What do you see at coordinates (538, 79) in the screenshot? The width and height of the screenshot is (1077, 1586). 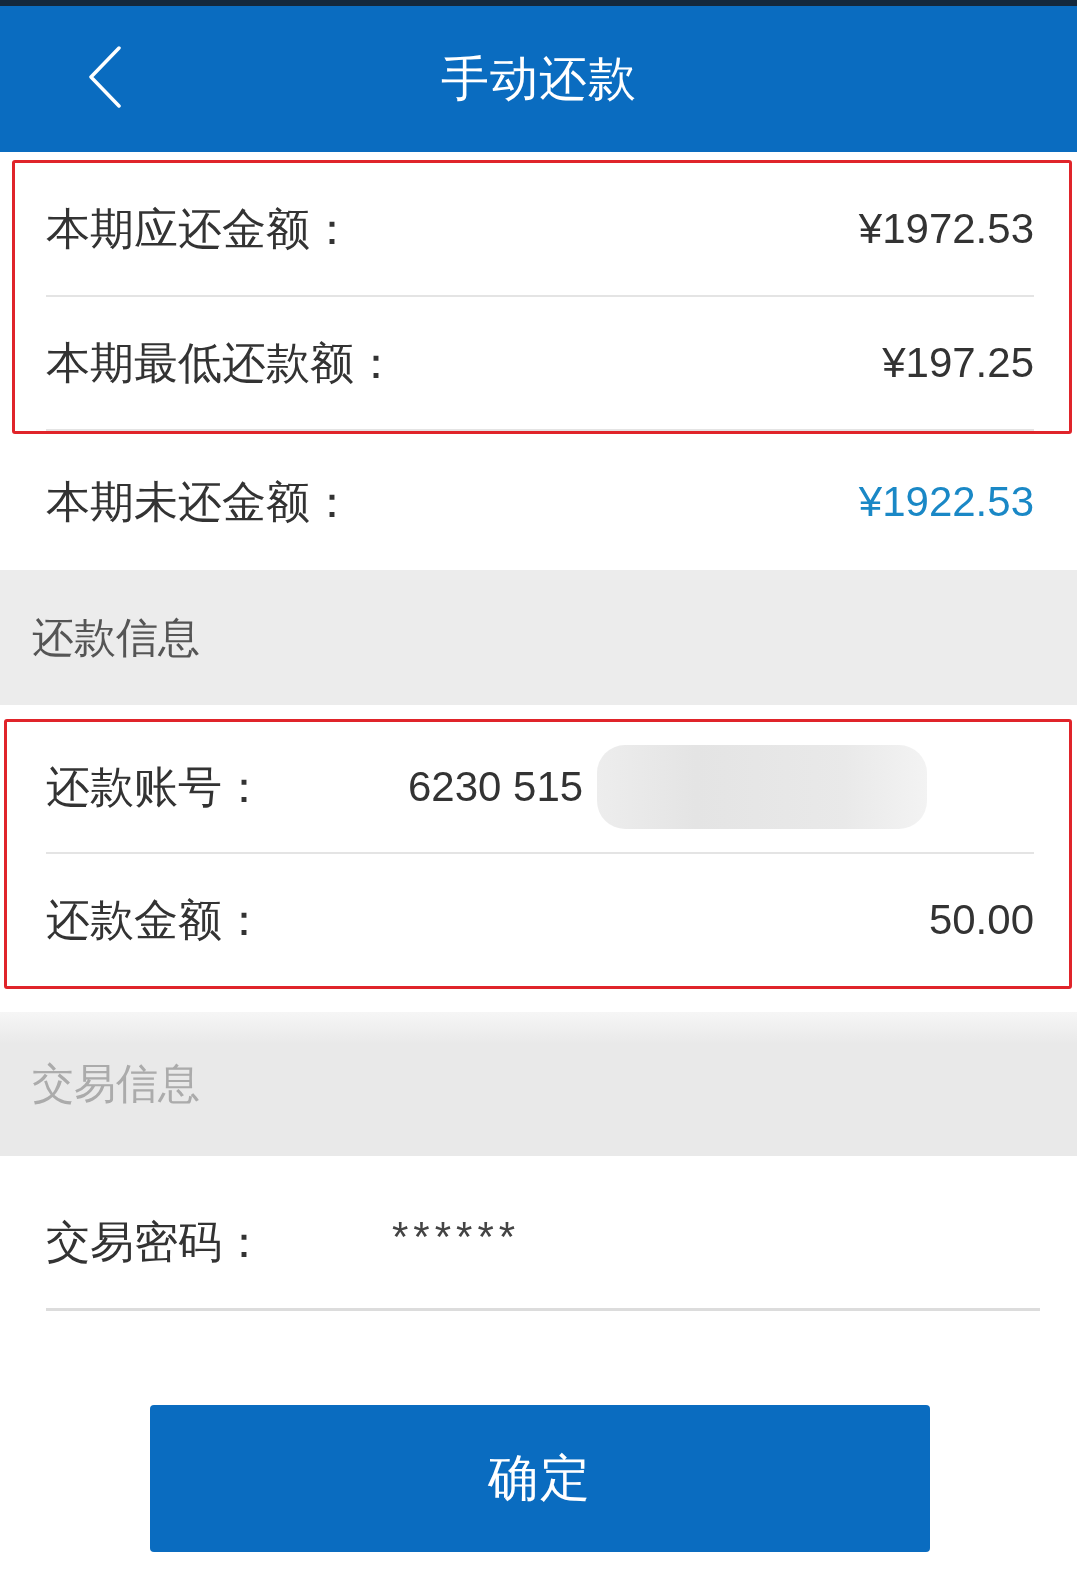 I see `page-title: 手动还款` at bounding box center [538, 79].